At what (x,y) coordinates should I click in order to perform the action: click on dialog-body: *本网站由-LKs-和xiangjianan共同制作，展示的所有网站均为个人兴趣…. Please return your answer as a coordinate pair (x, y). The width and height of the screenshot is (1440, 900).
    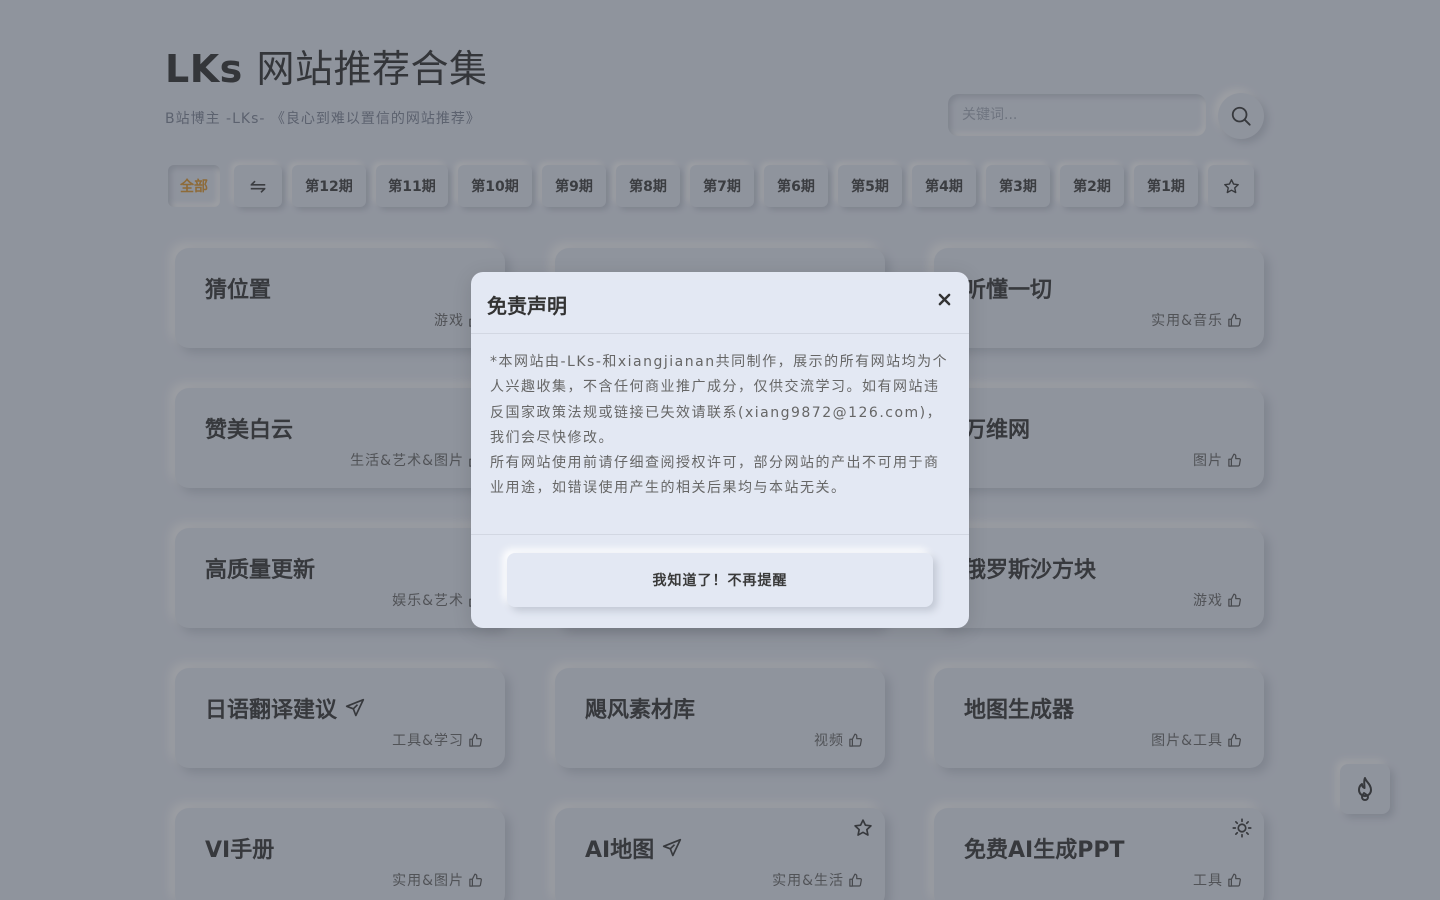
    Looking at the image, I should click on (721, 426).